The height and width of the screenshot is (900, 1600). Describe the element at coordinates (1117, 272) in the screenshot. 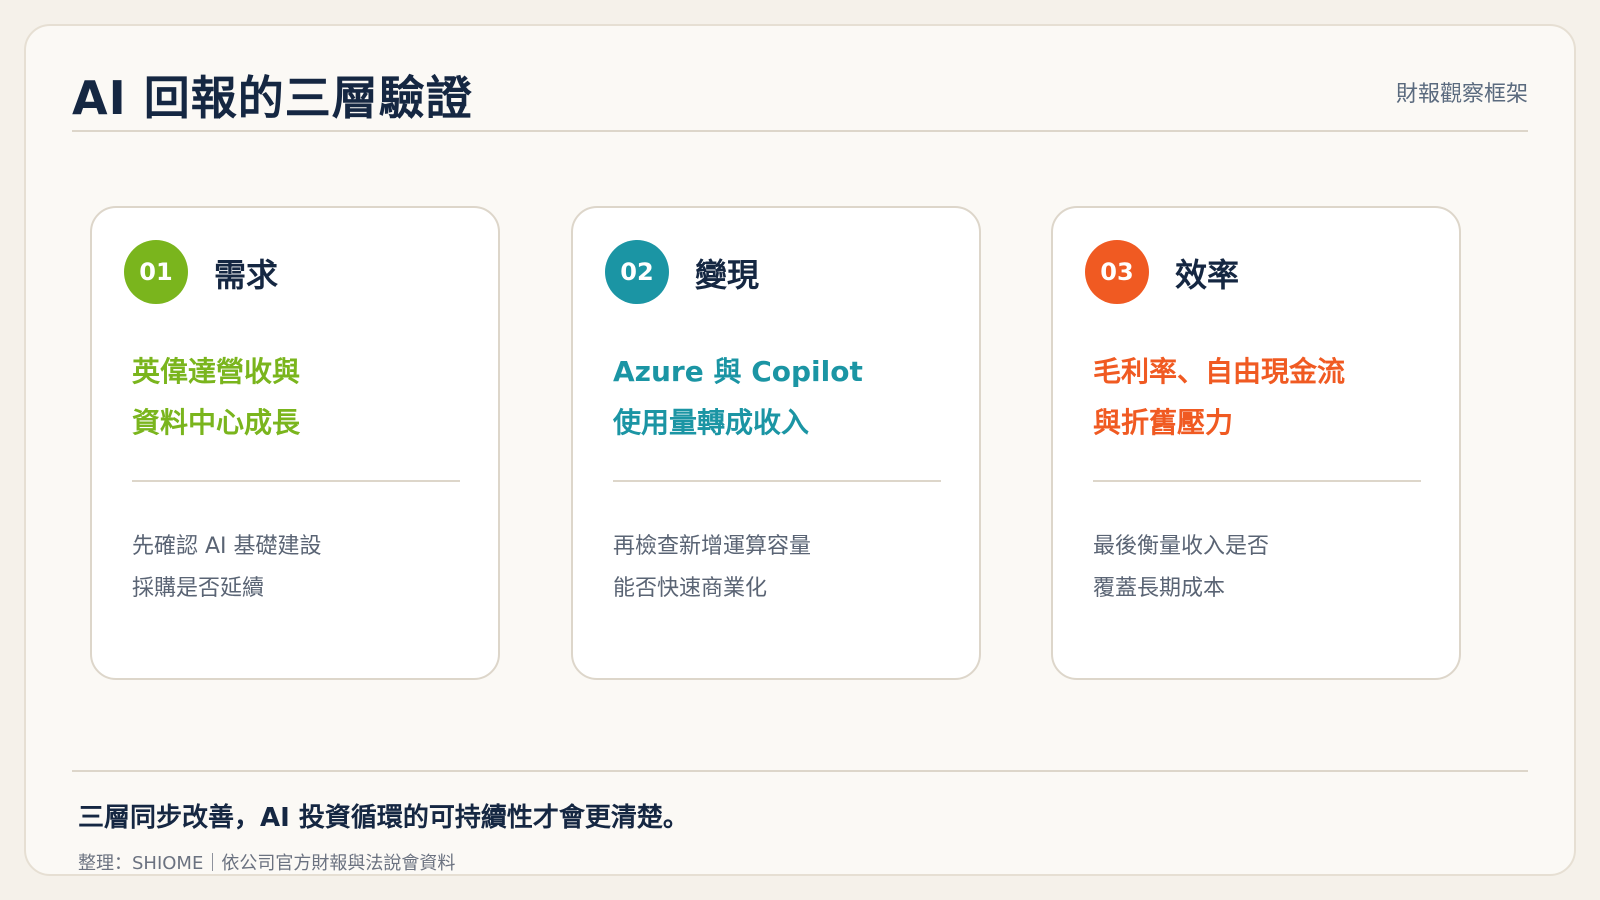

I see `step-badge: 03` at that location.